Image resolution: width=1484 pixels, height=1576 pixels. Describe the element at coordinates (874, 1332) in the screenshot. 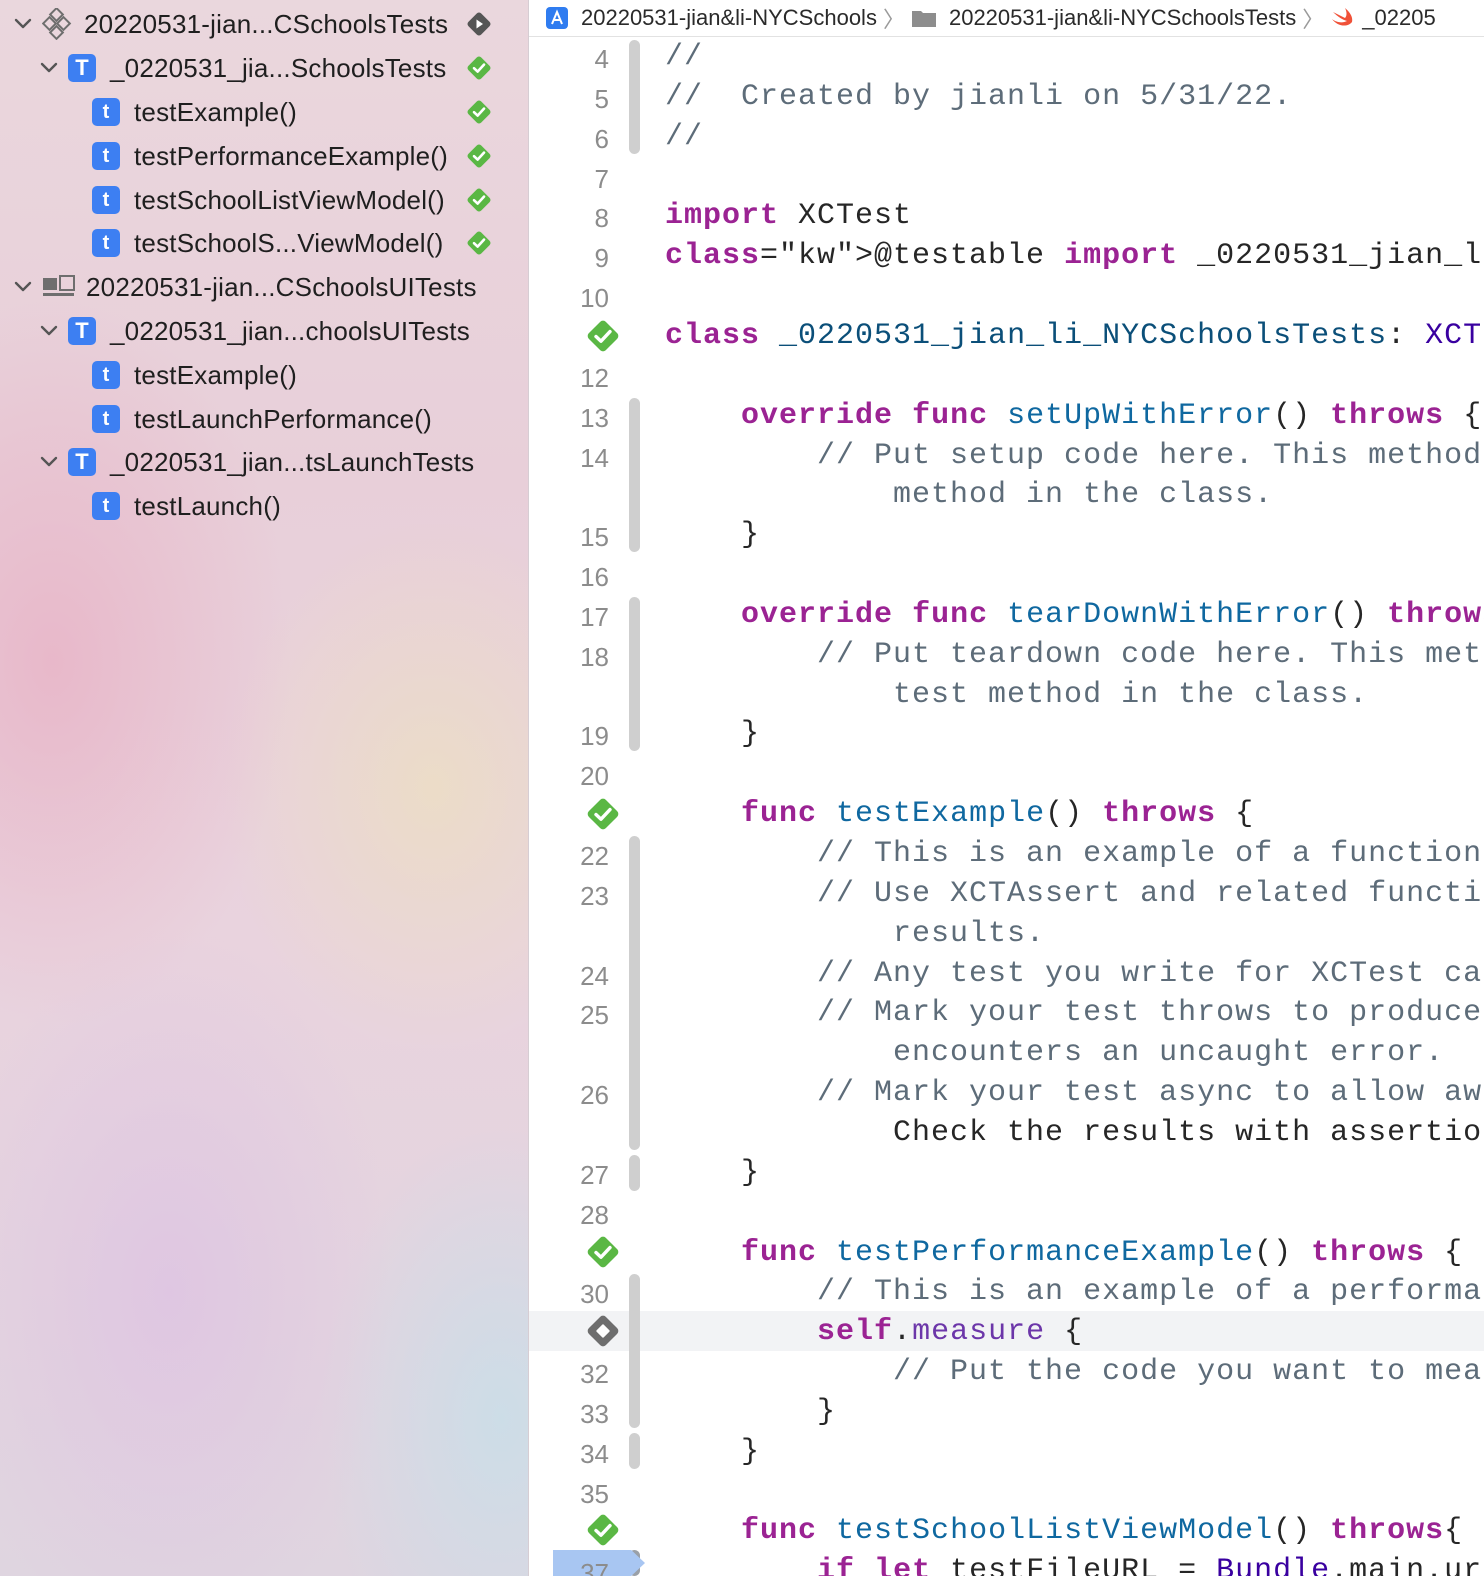

I see `code-line: self.measure {` at that location.